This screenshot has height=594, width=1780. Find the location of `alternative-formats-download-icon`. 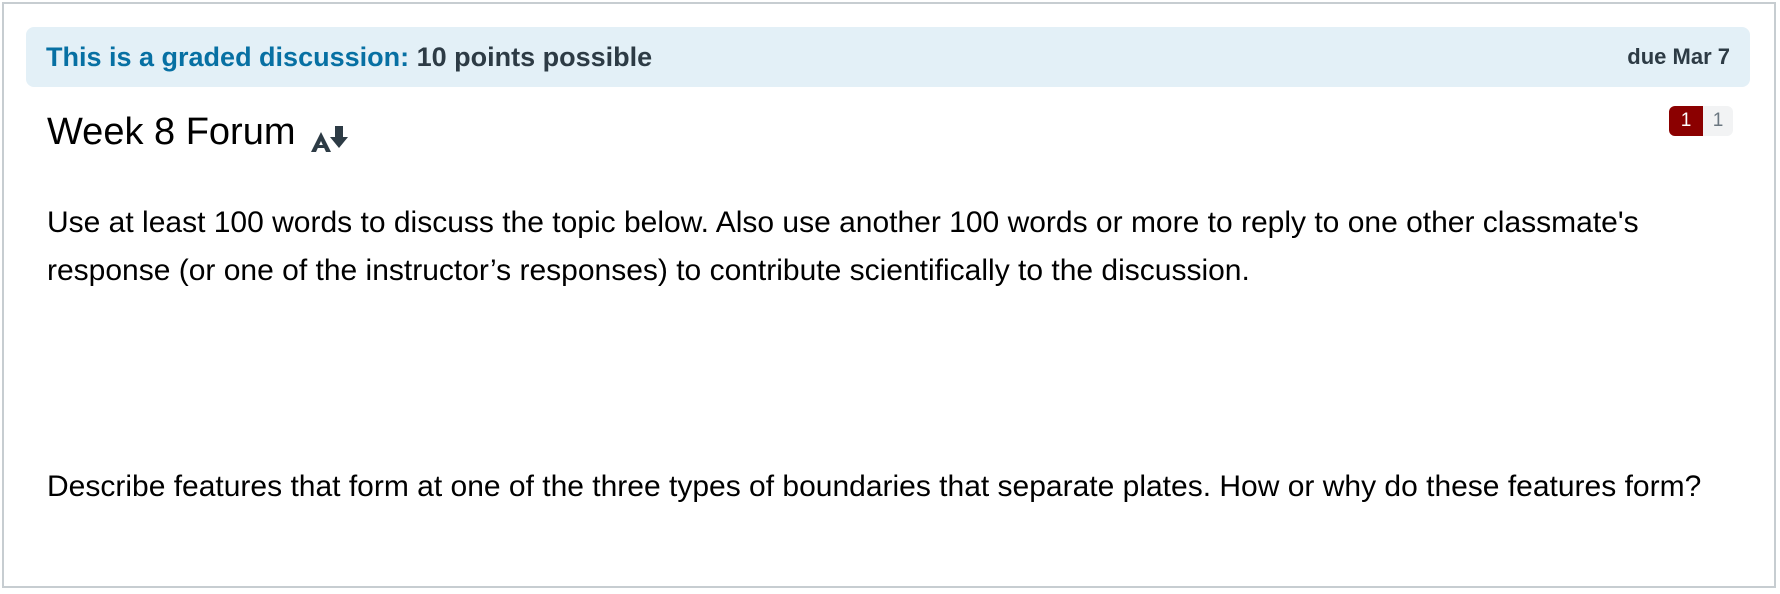

alternative-formats-download-icon is located at coordinates (332, 137).